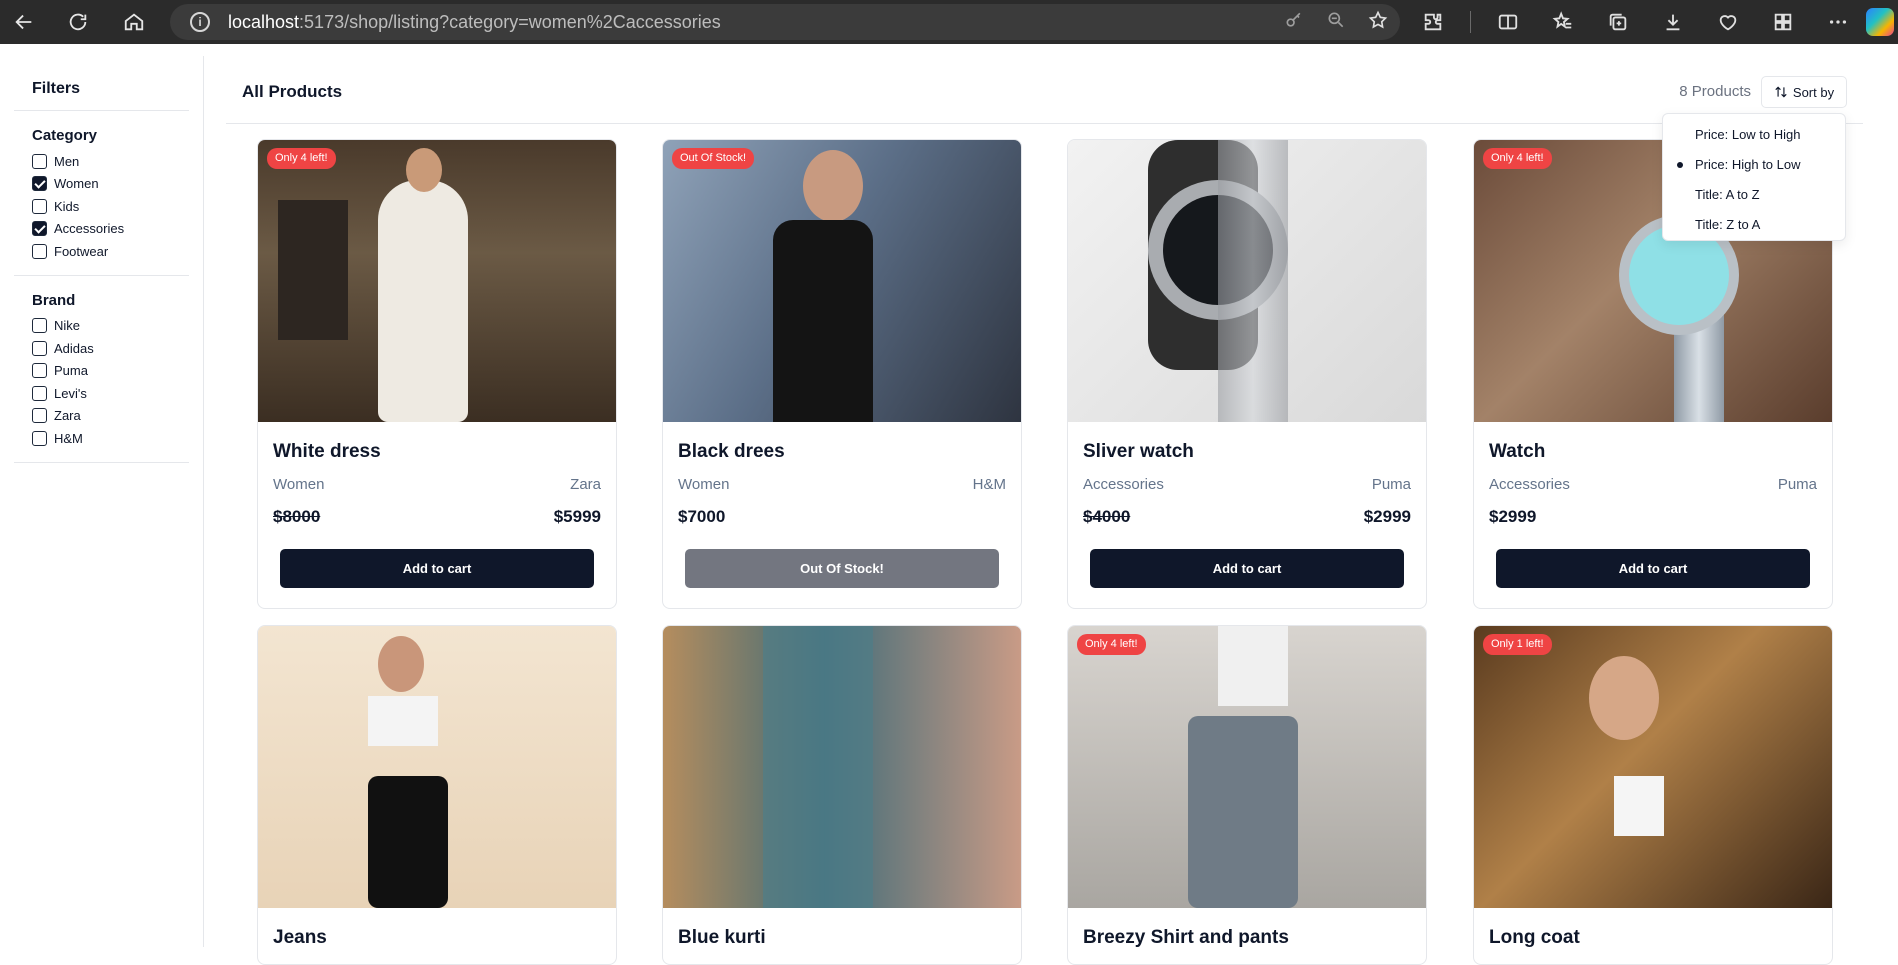  Describe the element at coordinates (327, 452) in the screenshot. I see `product-title: White dress` at that location.